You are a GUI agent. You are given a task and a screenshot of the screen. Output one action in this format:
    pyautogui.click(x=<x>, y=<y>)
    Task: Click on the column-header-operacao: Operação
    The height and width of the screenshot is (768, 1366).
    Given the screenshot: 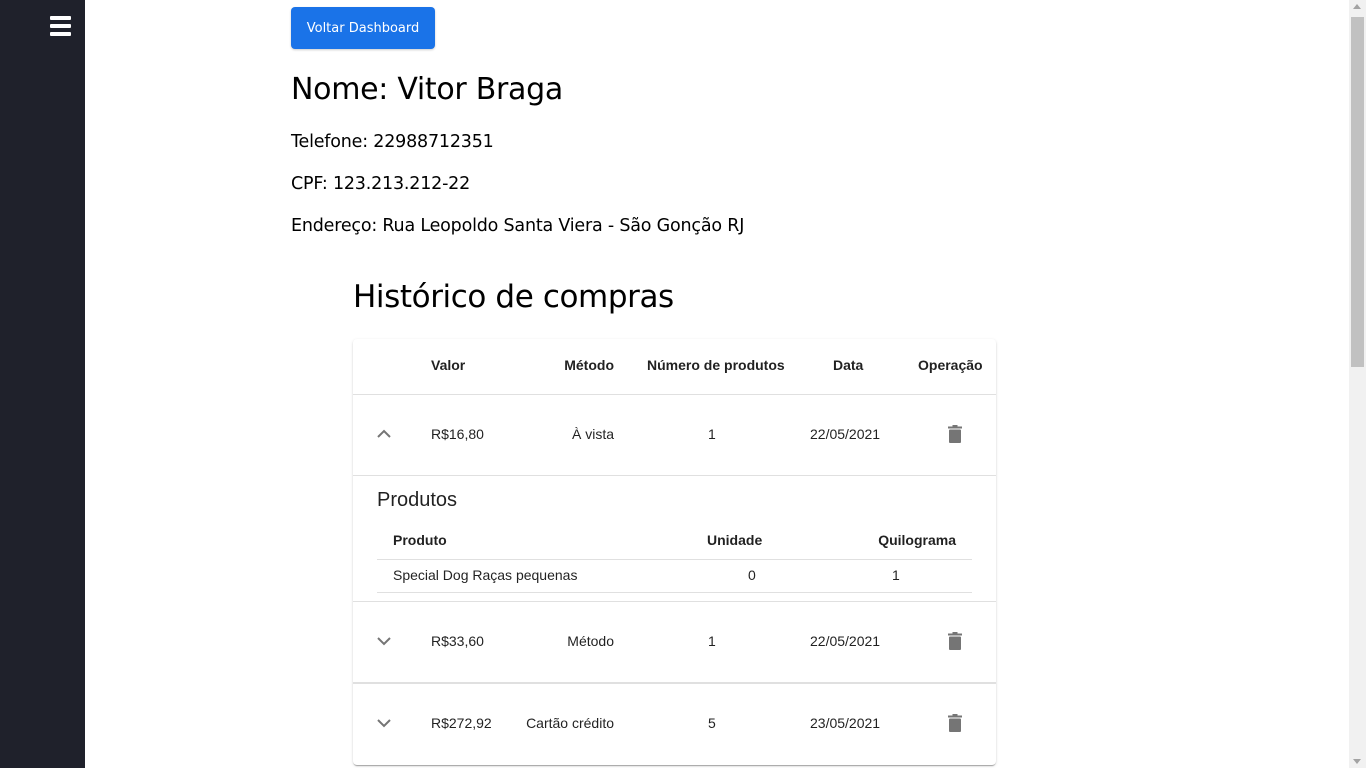 What is the action you would take?
    pyautogui.click(x=950, y=365)
    